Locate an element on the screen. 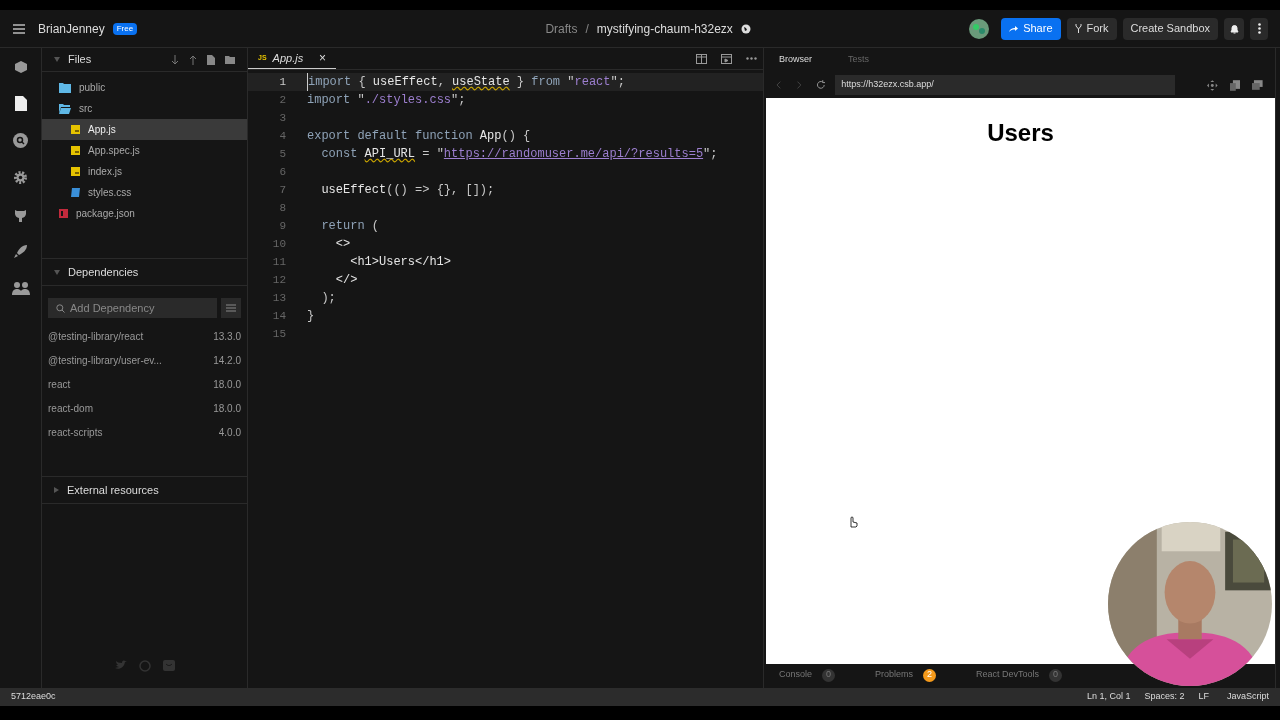 This screenshot has height=720, width=1280. file-tree-item: App.js is located at coordinates (144, 129).